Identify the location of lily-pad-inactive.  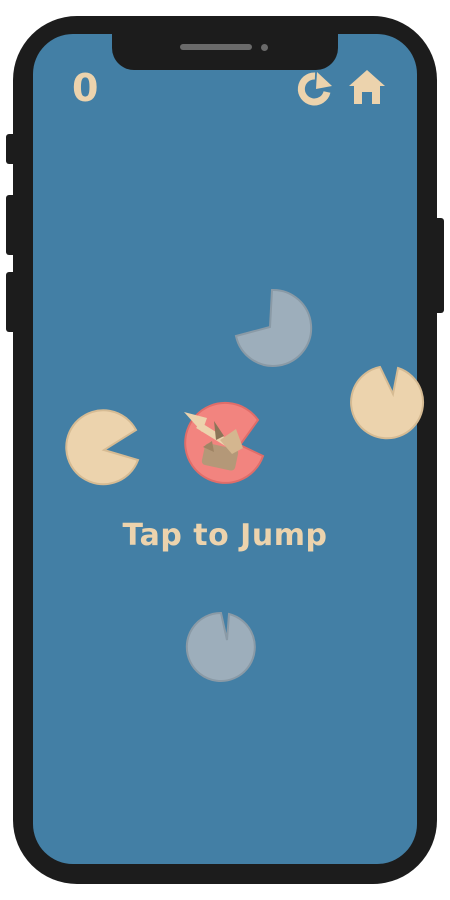
(220, 646).